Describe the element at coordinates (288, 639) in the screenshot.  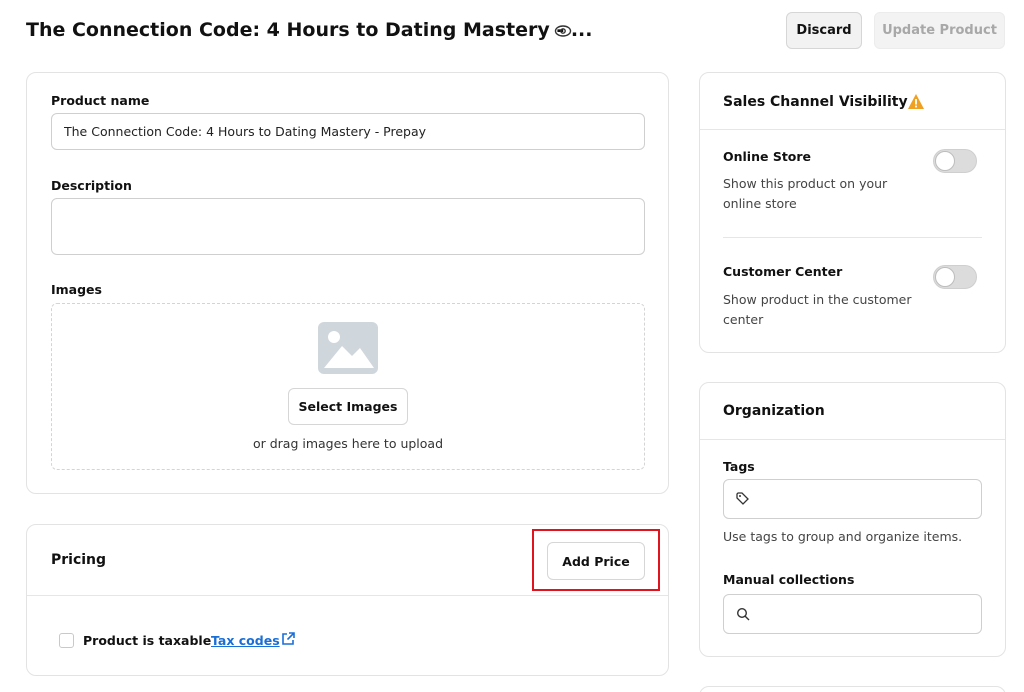
I see `external-link-icon` at that location.